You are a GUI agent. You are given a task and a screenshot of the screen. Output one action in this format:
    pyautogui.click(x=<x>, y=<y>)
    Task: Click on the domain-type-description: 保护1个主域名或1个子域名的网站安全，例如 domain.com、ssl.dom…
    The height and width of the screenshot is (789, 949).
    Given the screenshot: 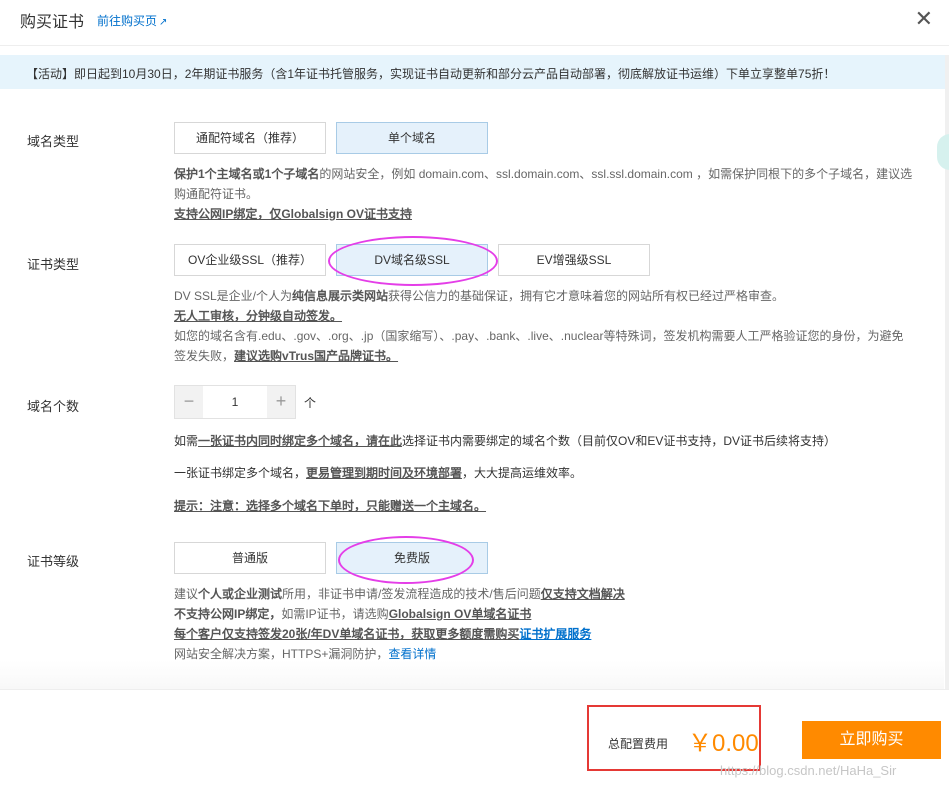 What is the action you would take?
    pyautogui.click(x=544, y=184)
    